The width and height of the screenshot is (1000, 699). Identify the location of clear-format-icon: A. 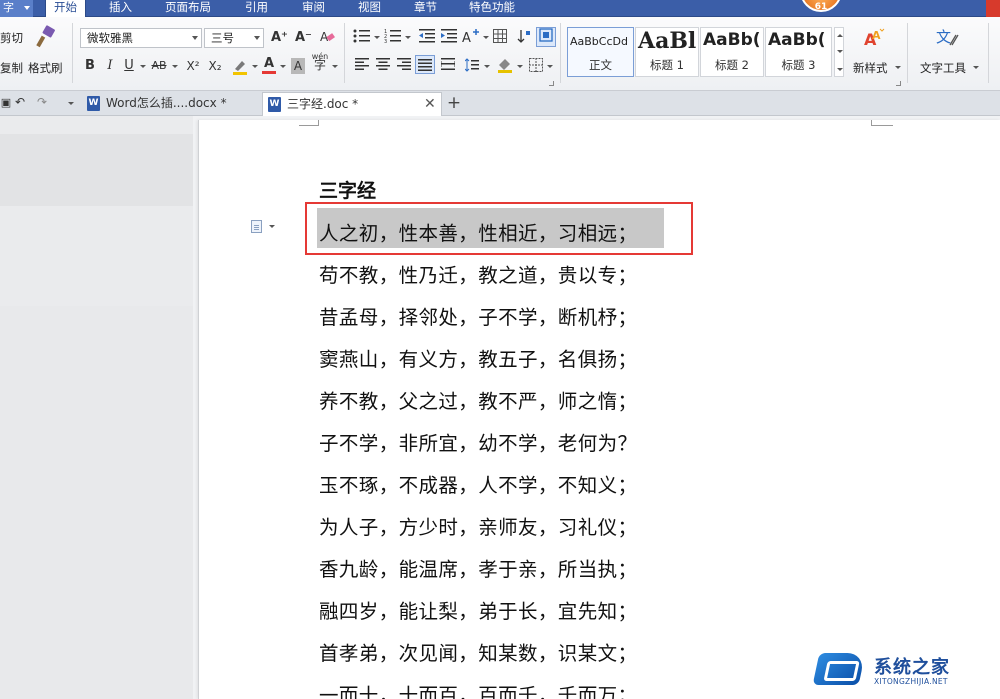
(327, 39).